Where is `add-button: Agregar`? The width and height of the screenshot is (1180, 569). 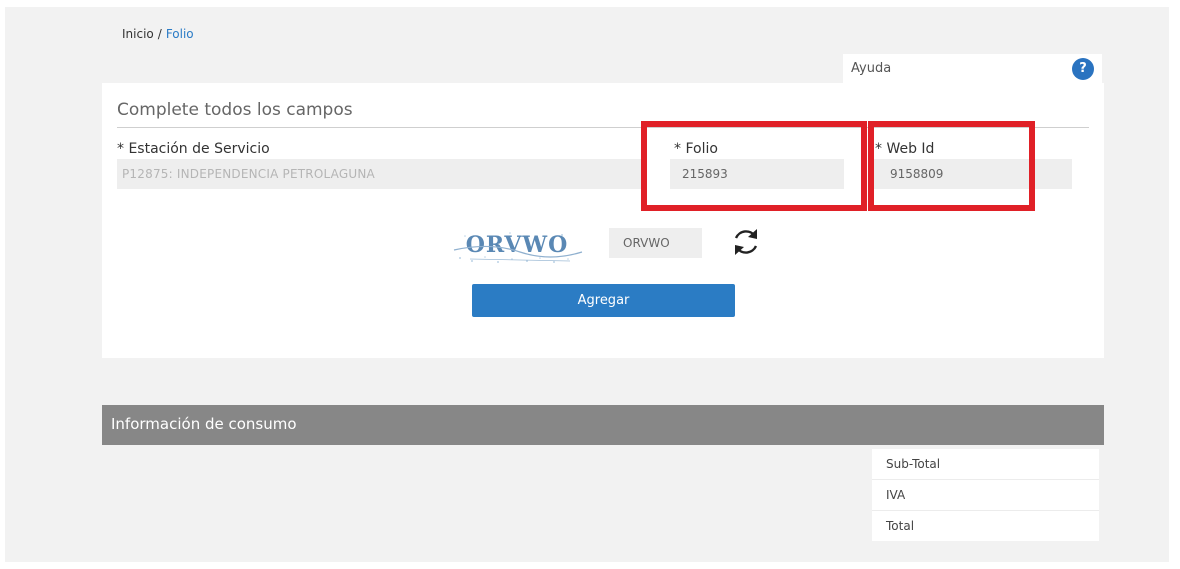
add-button: Agregar is located at coordinates (603, 300).